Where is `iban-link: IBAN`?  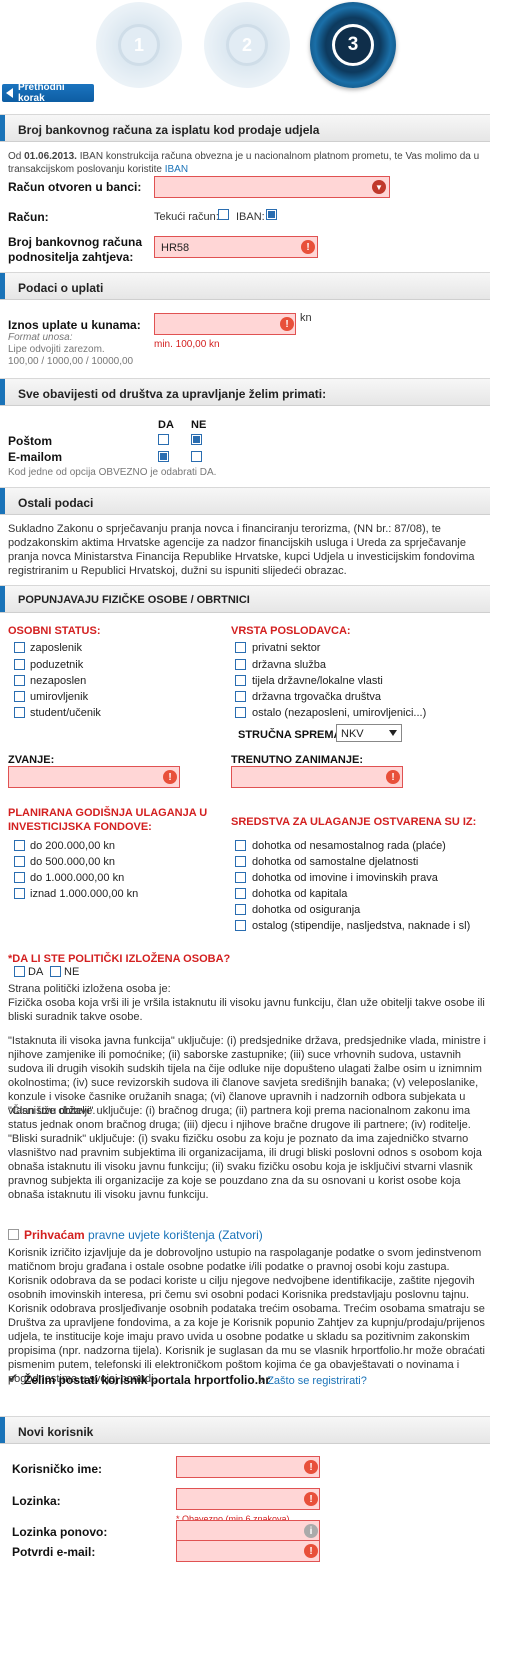 iban-link: IBAN is located at coordinates (176, 169).